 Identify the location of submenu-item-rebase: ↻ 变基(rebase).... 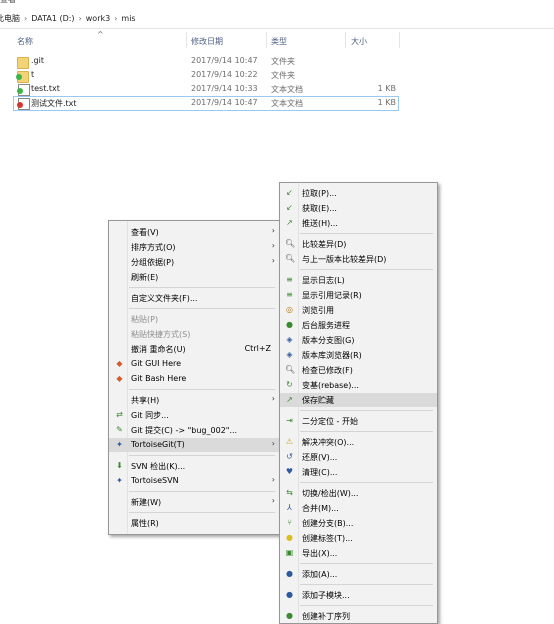
(358, 385).